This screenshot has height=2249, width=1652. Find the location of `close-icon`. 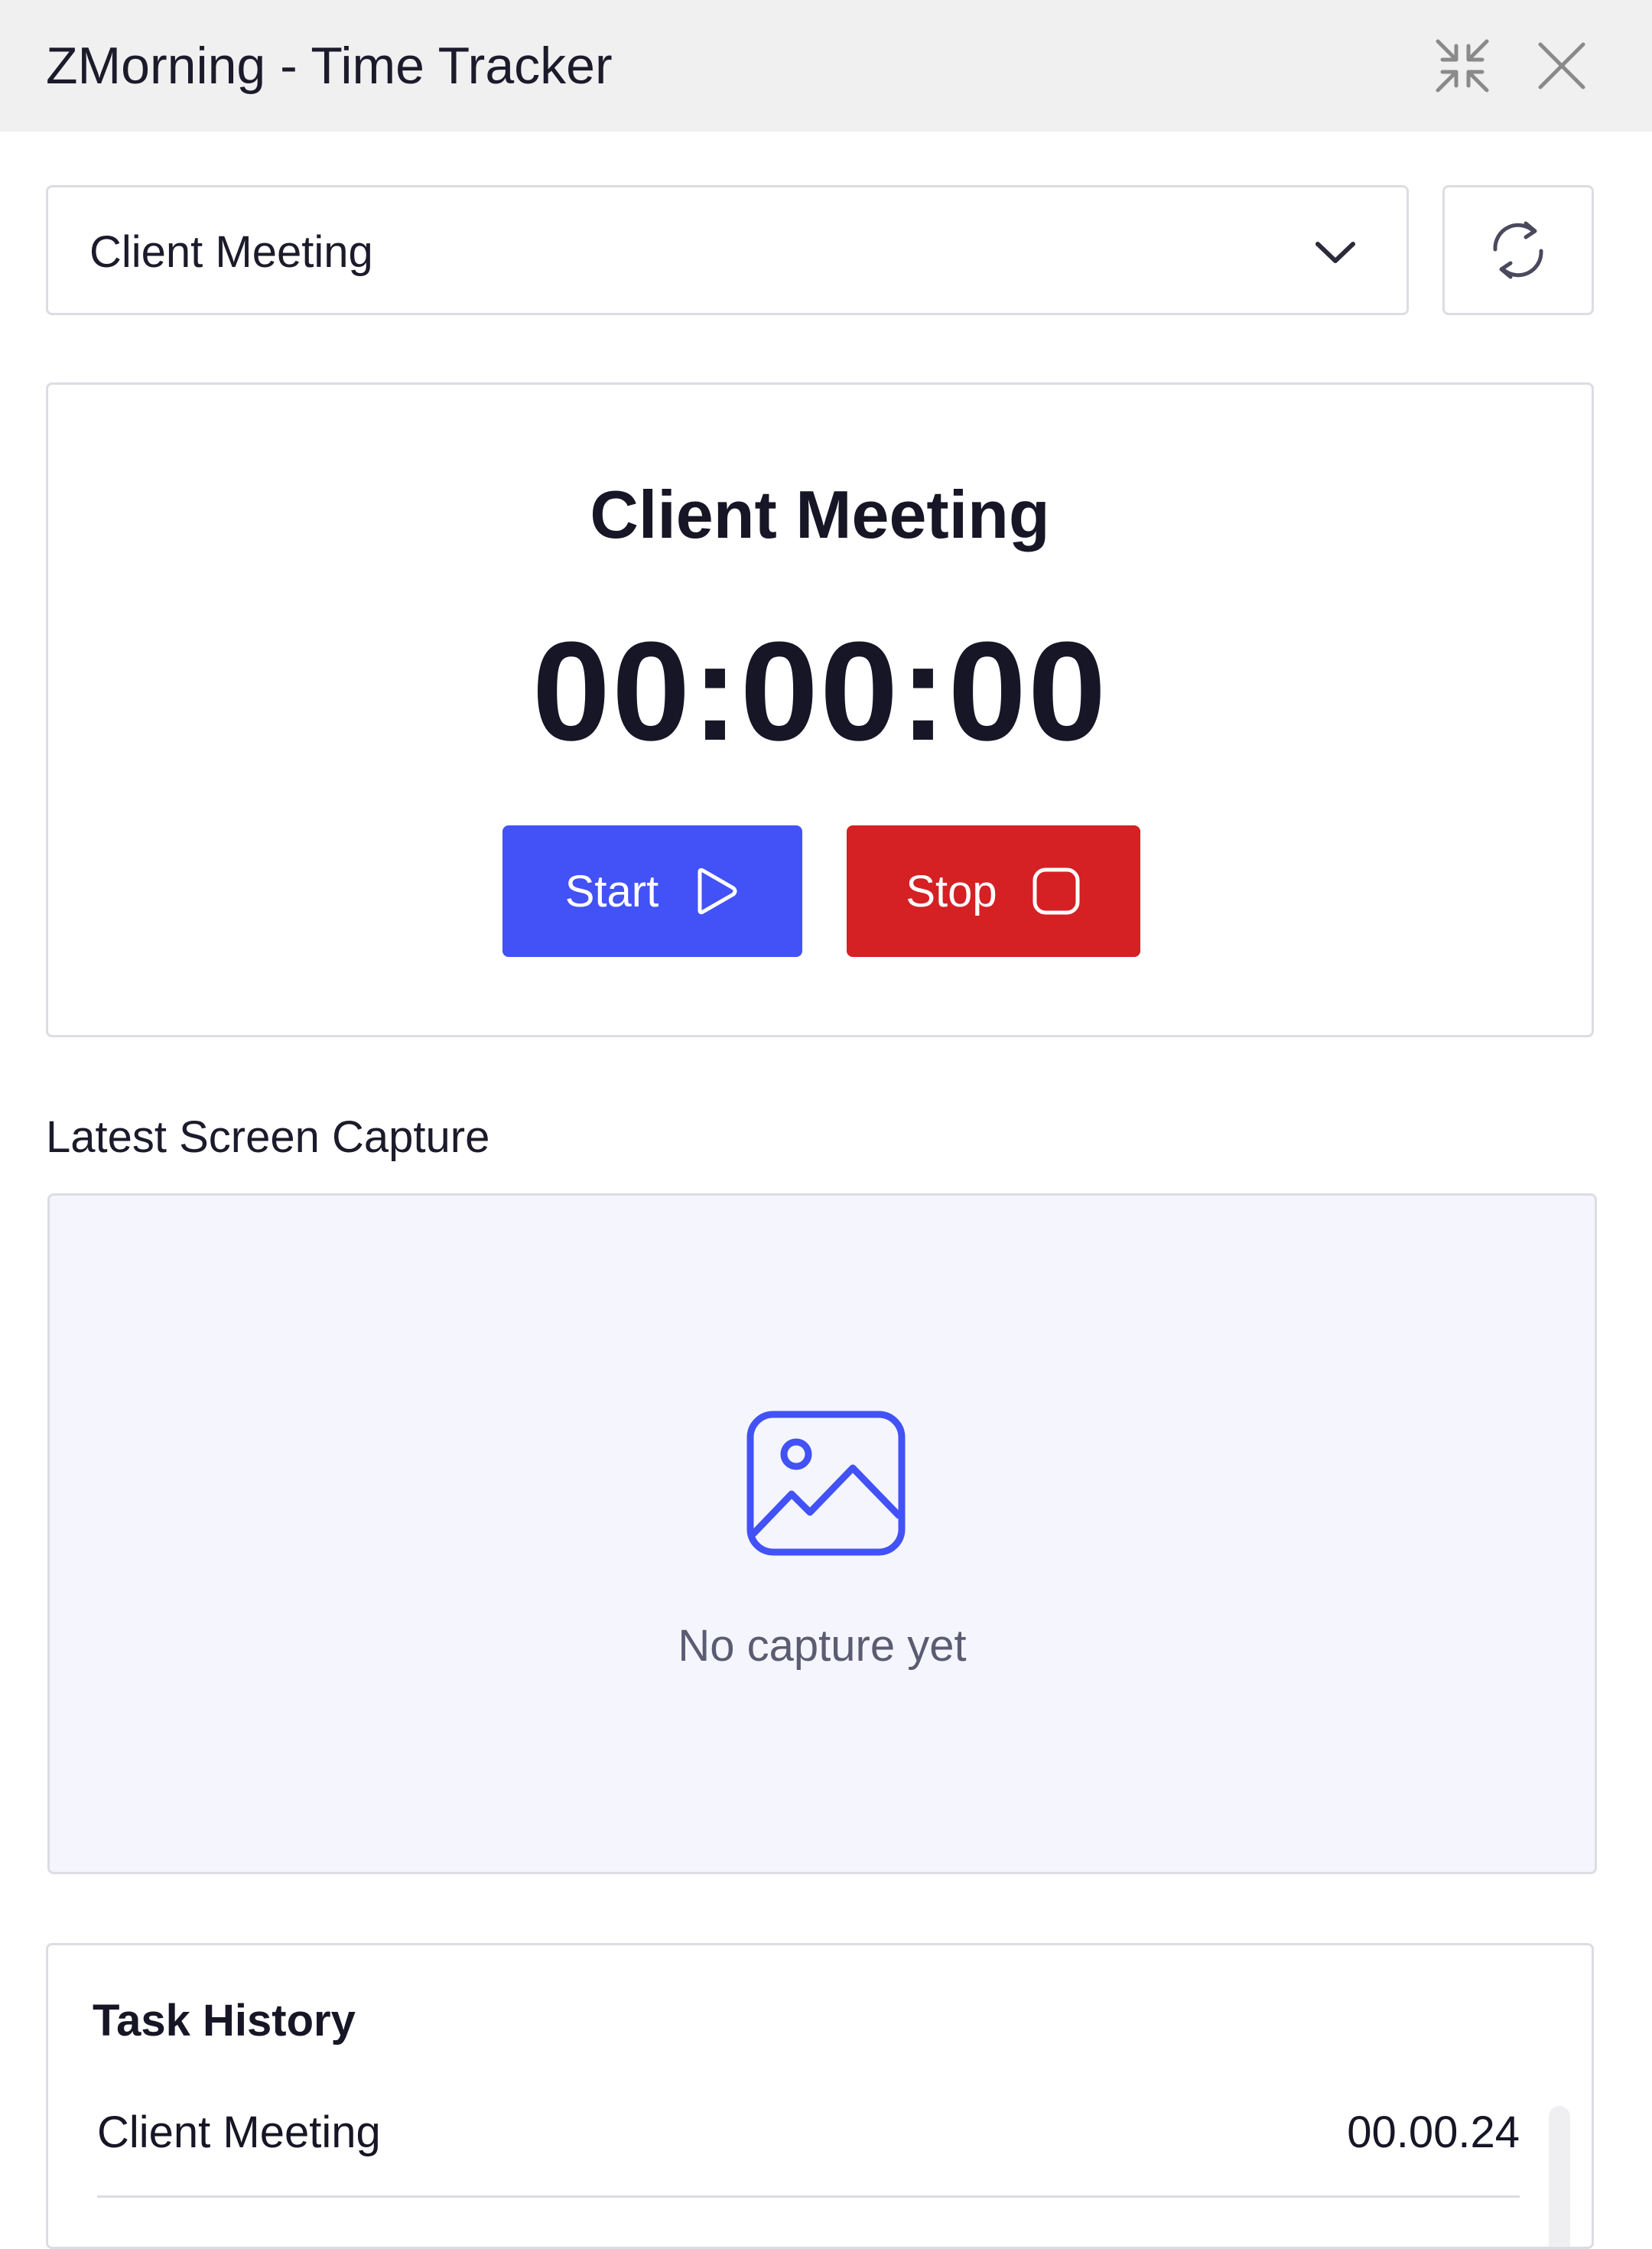

close-icon is located at coordinates (1562, 66).